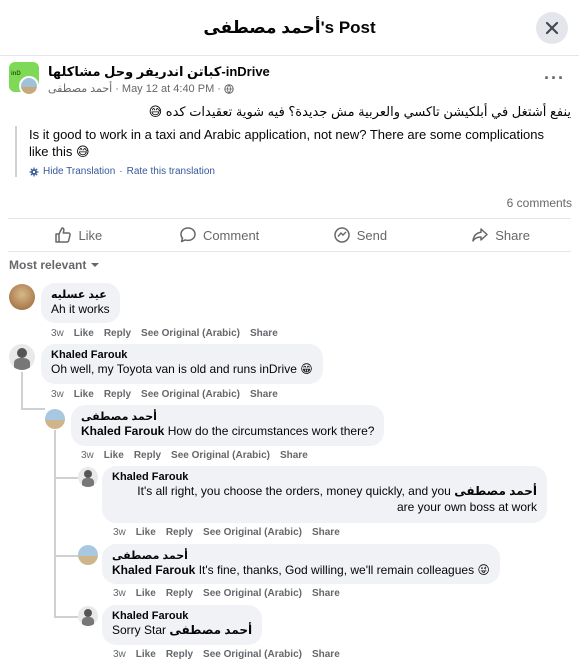  Describe the element at coordinates (29, 86) in the screenshot. I see `author-avatar` at that location.